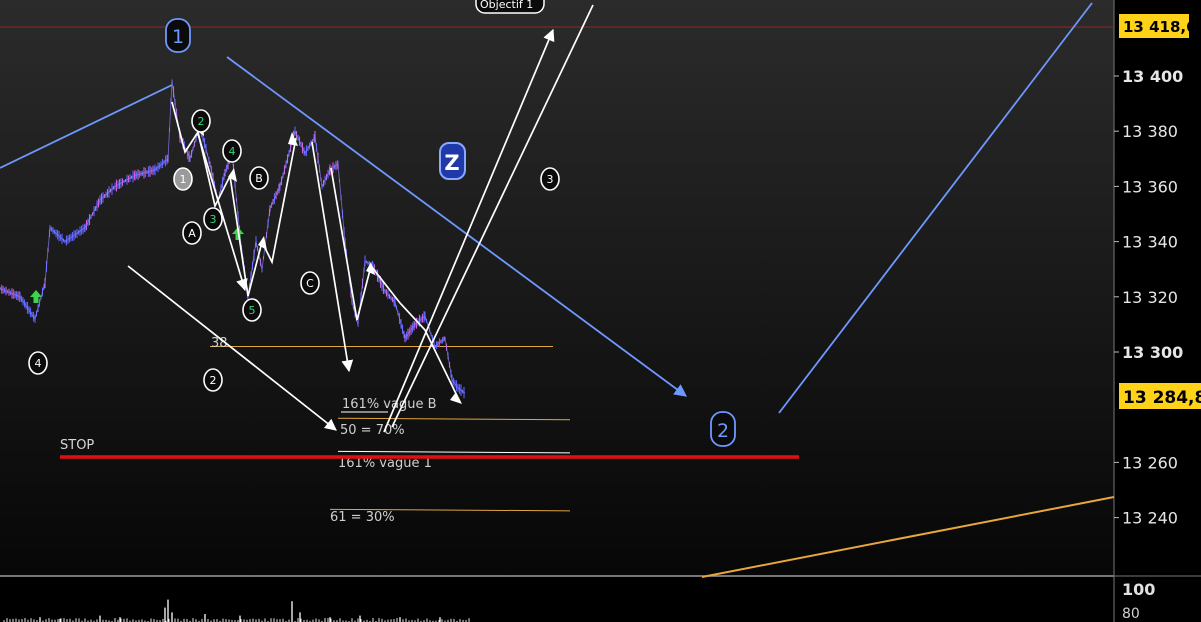  I want to click on wave-label-white: B, so click(259, 178).